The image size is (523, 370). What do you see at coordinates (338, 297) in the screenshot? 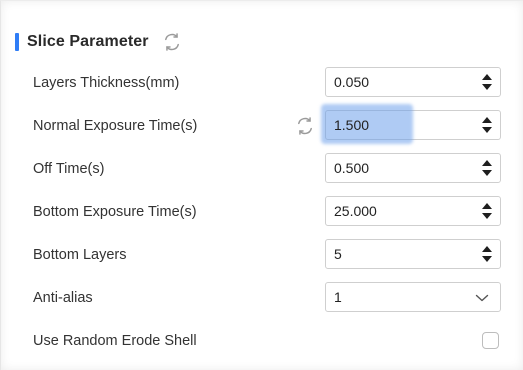
I see `select-value: 1` at bounding box center [338, 297].